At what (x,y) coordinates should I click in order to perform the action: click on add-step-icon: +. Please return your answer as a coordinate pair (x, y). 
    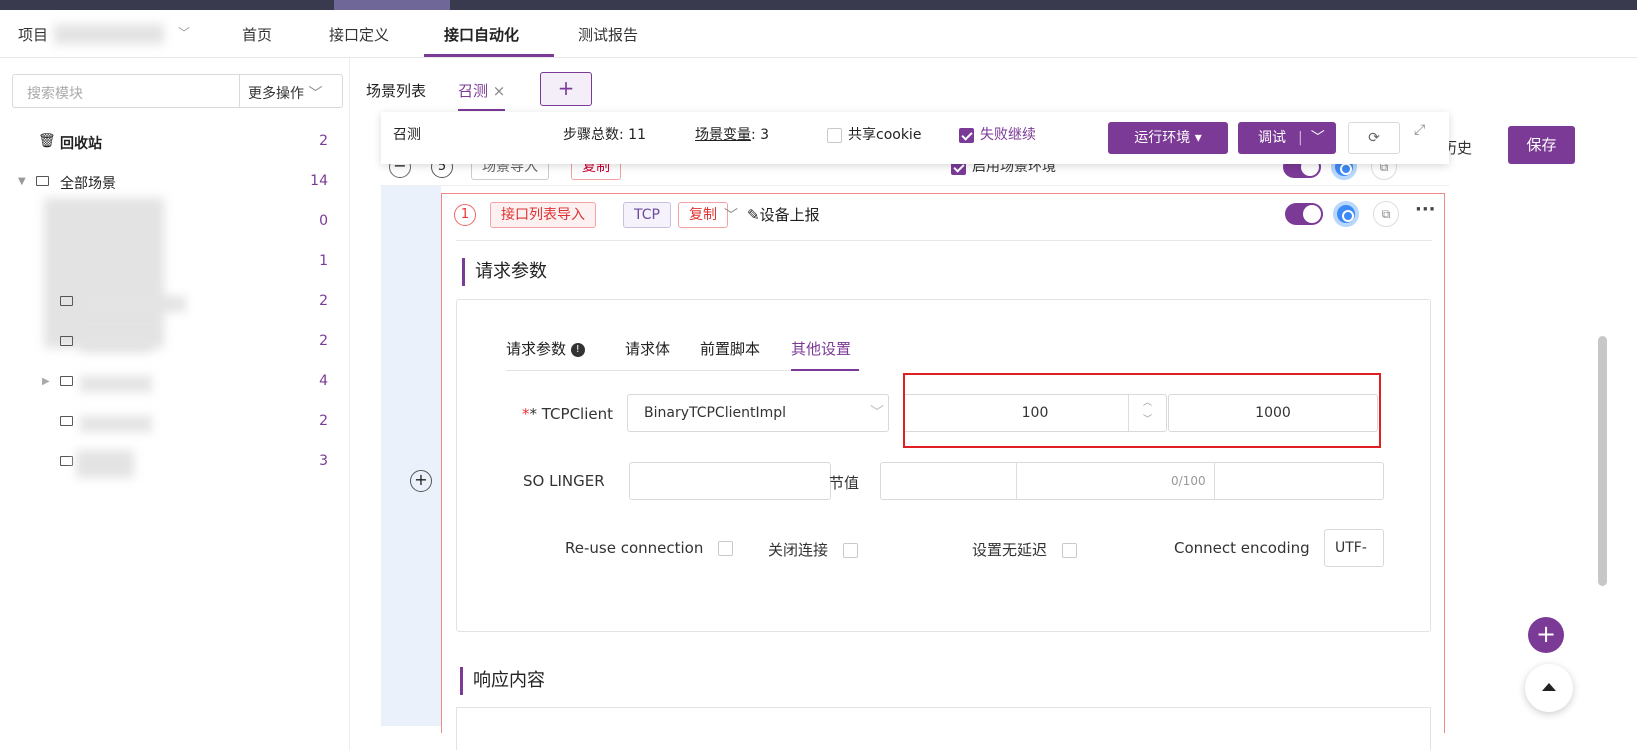
    Looking at the image, I should click on (421, 481).